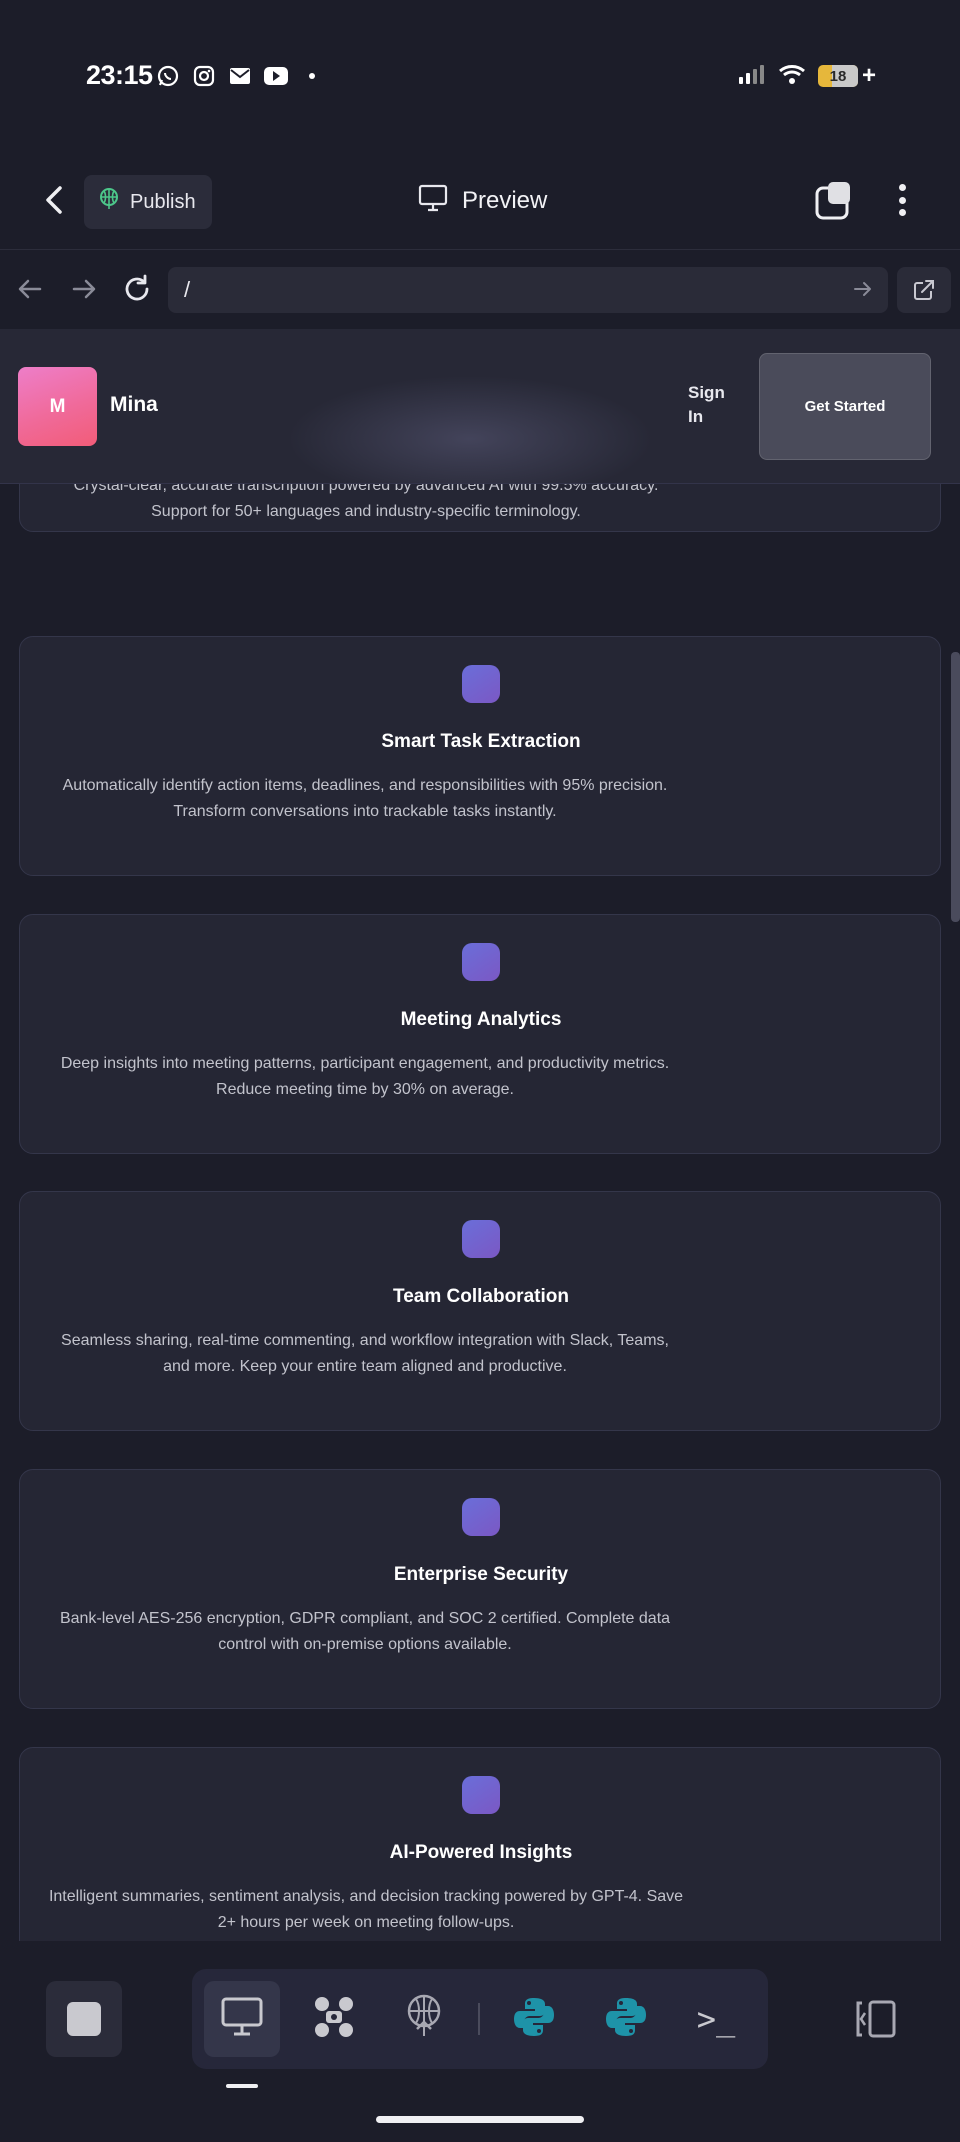 The image size is (960, 2142). I want to click on browser-back-icon, so click(30, 289).